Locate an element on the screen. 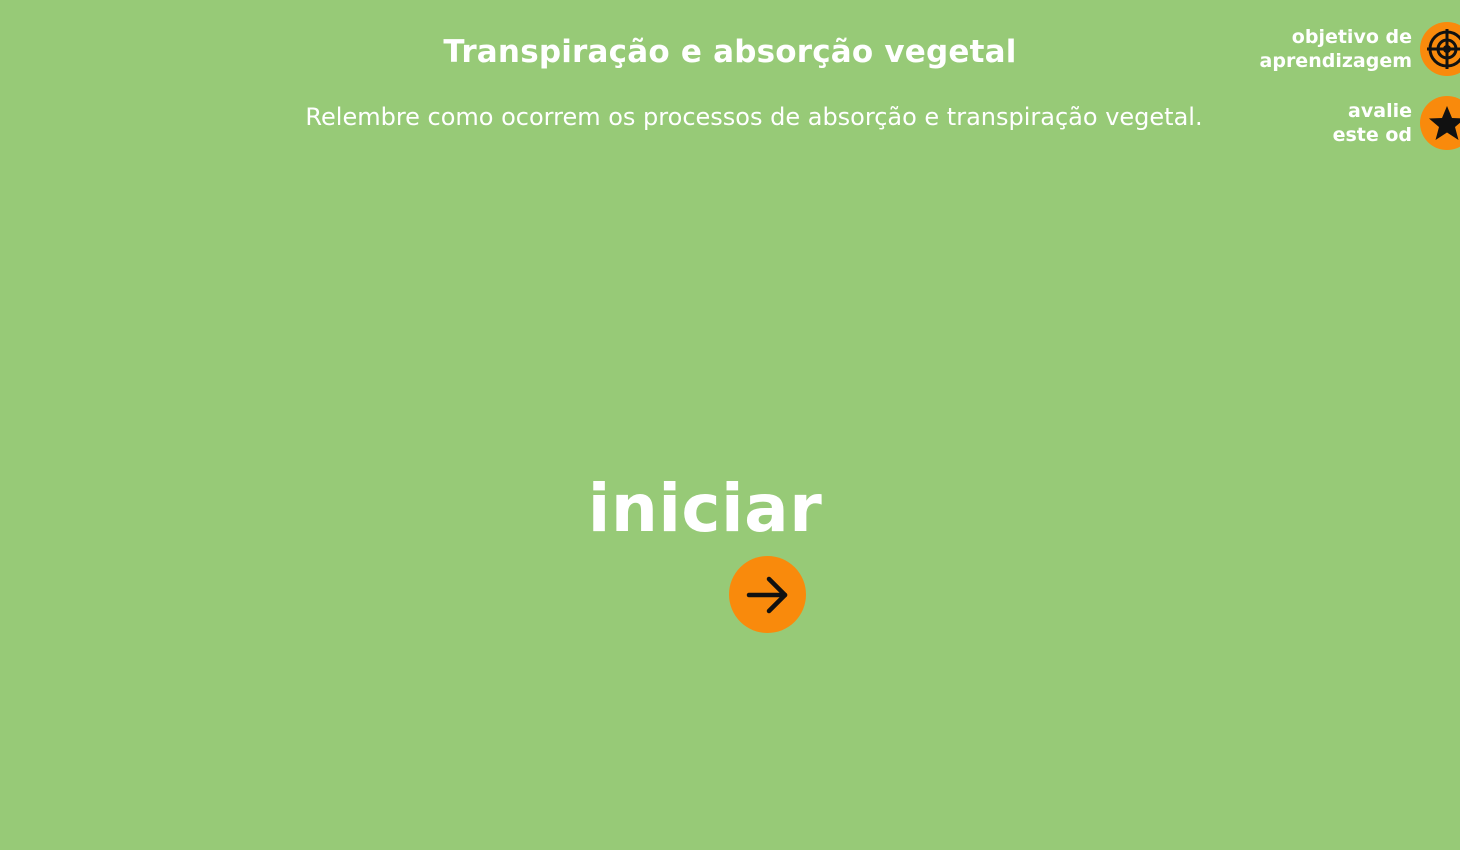 The image size is (1460, 850). page-title: Transpiração e absorção vegetal is located at coordinates (730, 52).